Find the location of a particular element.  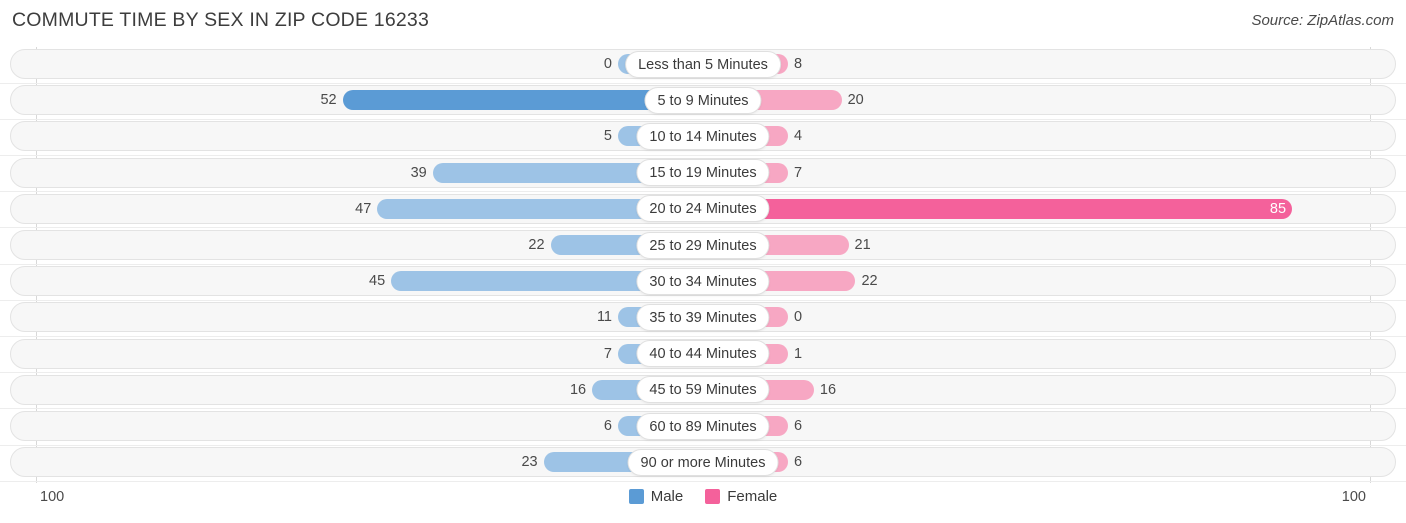

row-divider is located at coordinates (703, 481).